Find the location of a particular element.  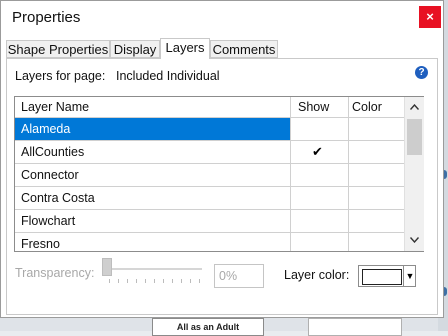

column-header-show: Show is located at coordinates (313, 107).